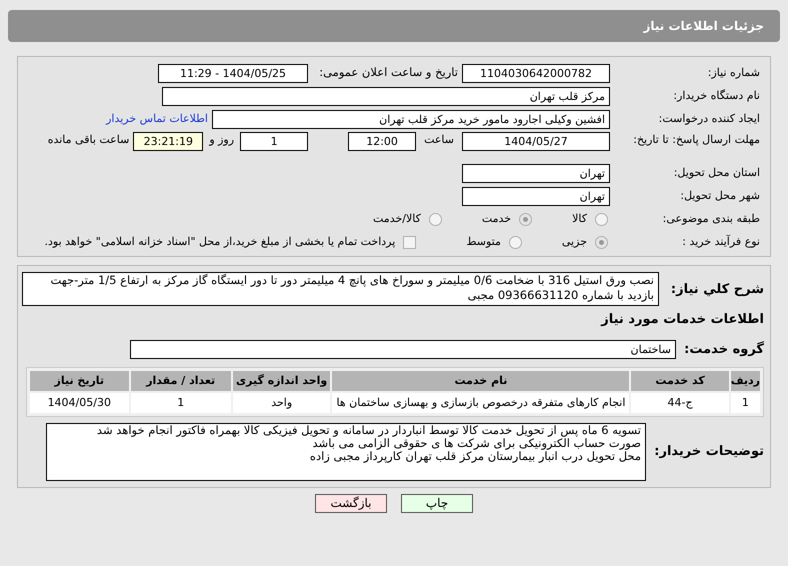 The height and width of the screenshot is (566, 788). Describe the element at coordinates (680, 381) in the screenshot. I see `column-header: کد خدمت` at that location.